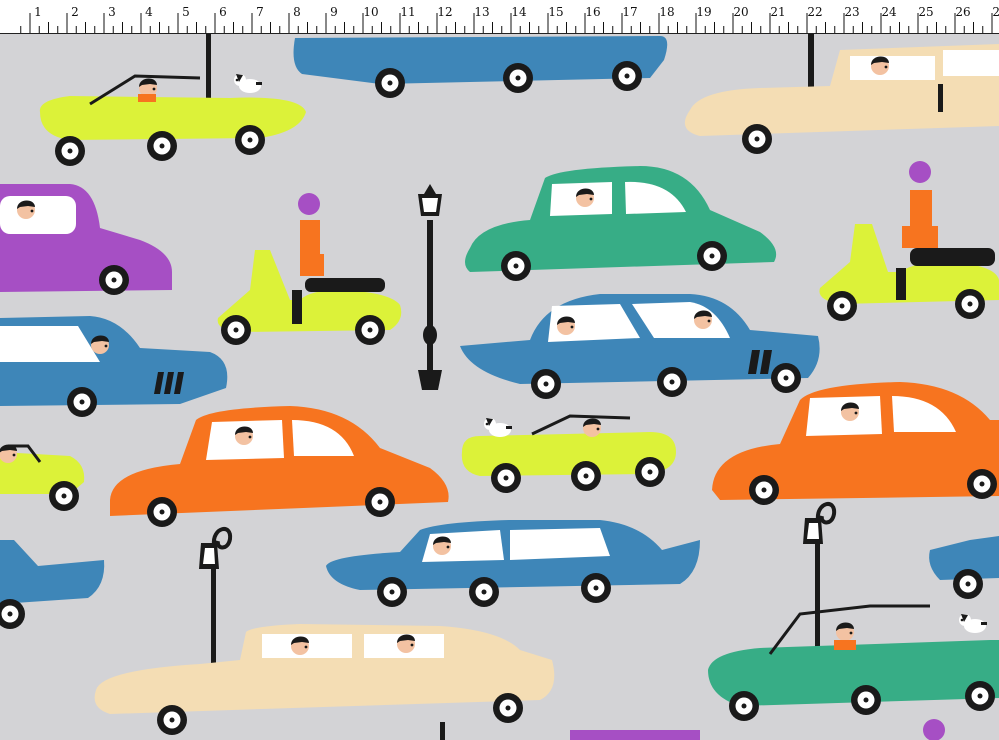  I want to click on ruler-label: 8, so click(297, 12).